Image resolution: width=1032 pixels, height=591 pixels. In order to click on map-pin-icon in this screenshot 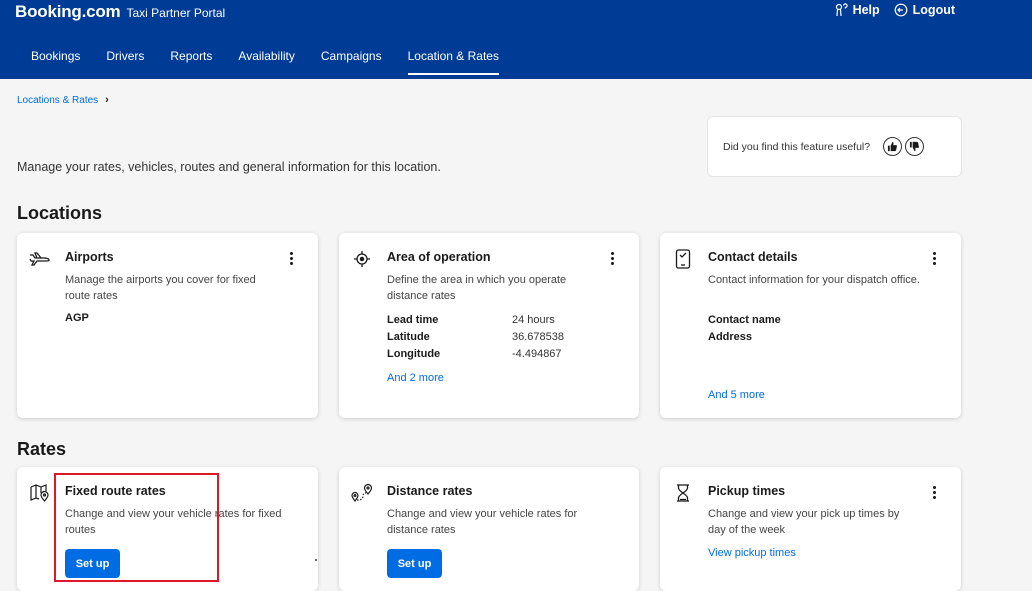, I will do `click(40, 493)`.